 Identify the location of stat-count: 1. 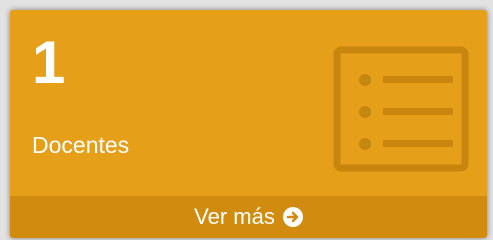
(49, 62).